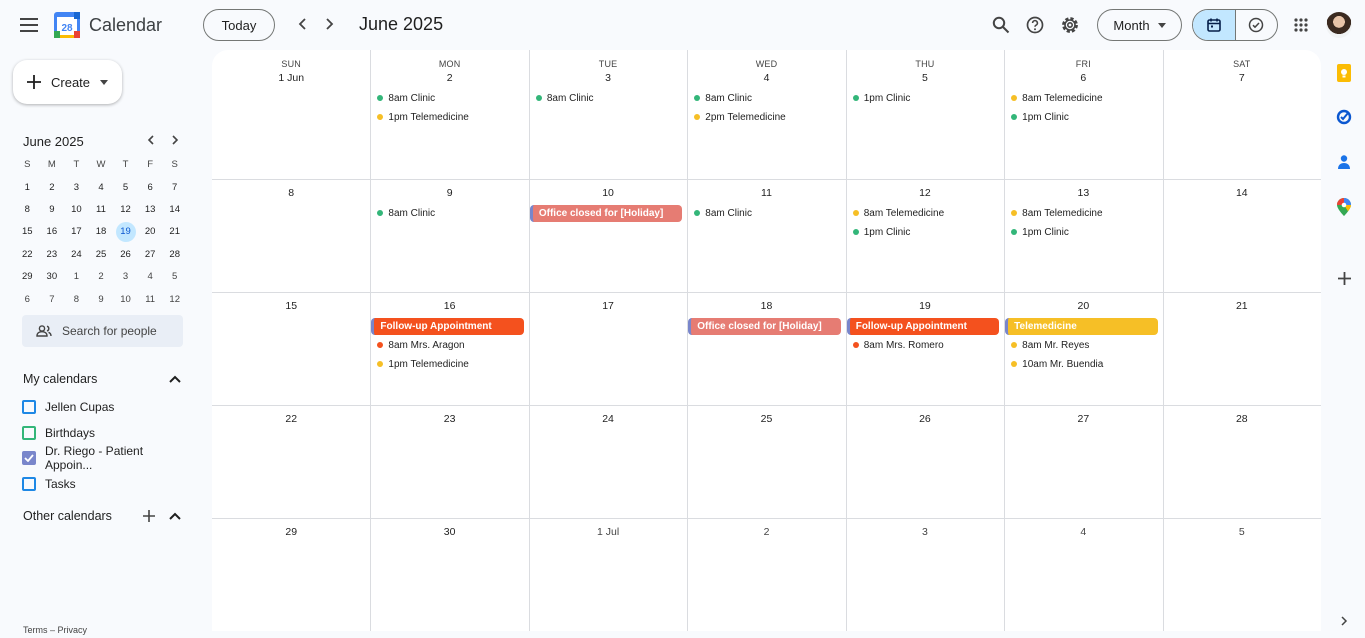 Image resolution: width=1365 pixels, height=638 pixels. What do you see at coordinates (174, 232) in the screenshot?
I see `mini-day: 21` at bounding box center [174, 232].